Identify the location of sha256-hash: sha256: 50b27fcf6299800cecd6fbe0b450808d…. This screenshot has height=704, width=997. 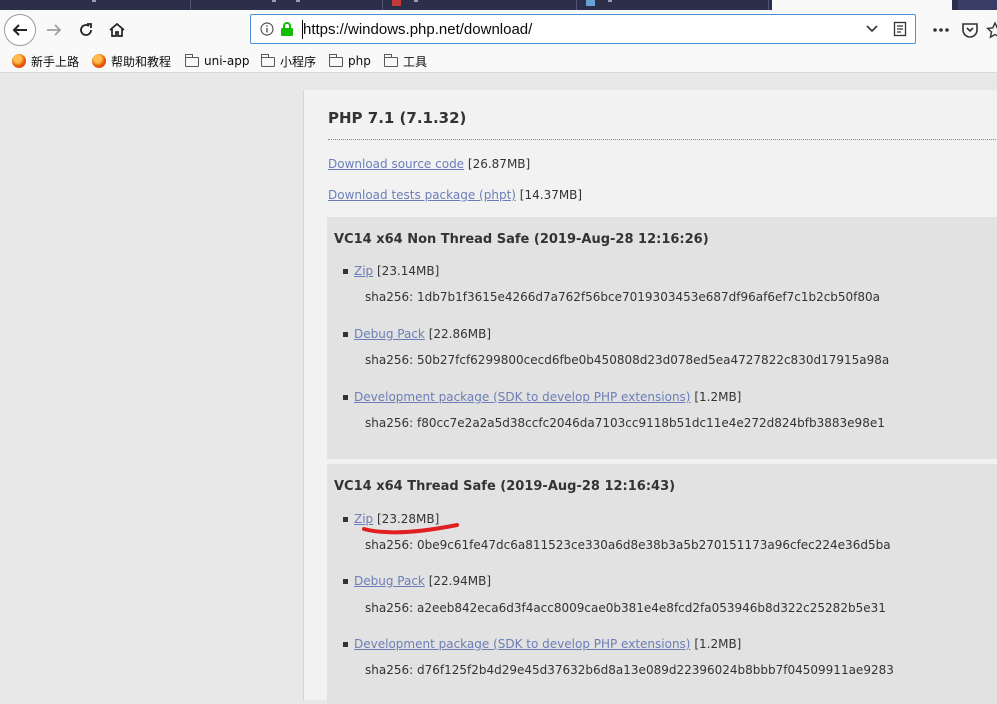
(627, 360).